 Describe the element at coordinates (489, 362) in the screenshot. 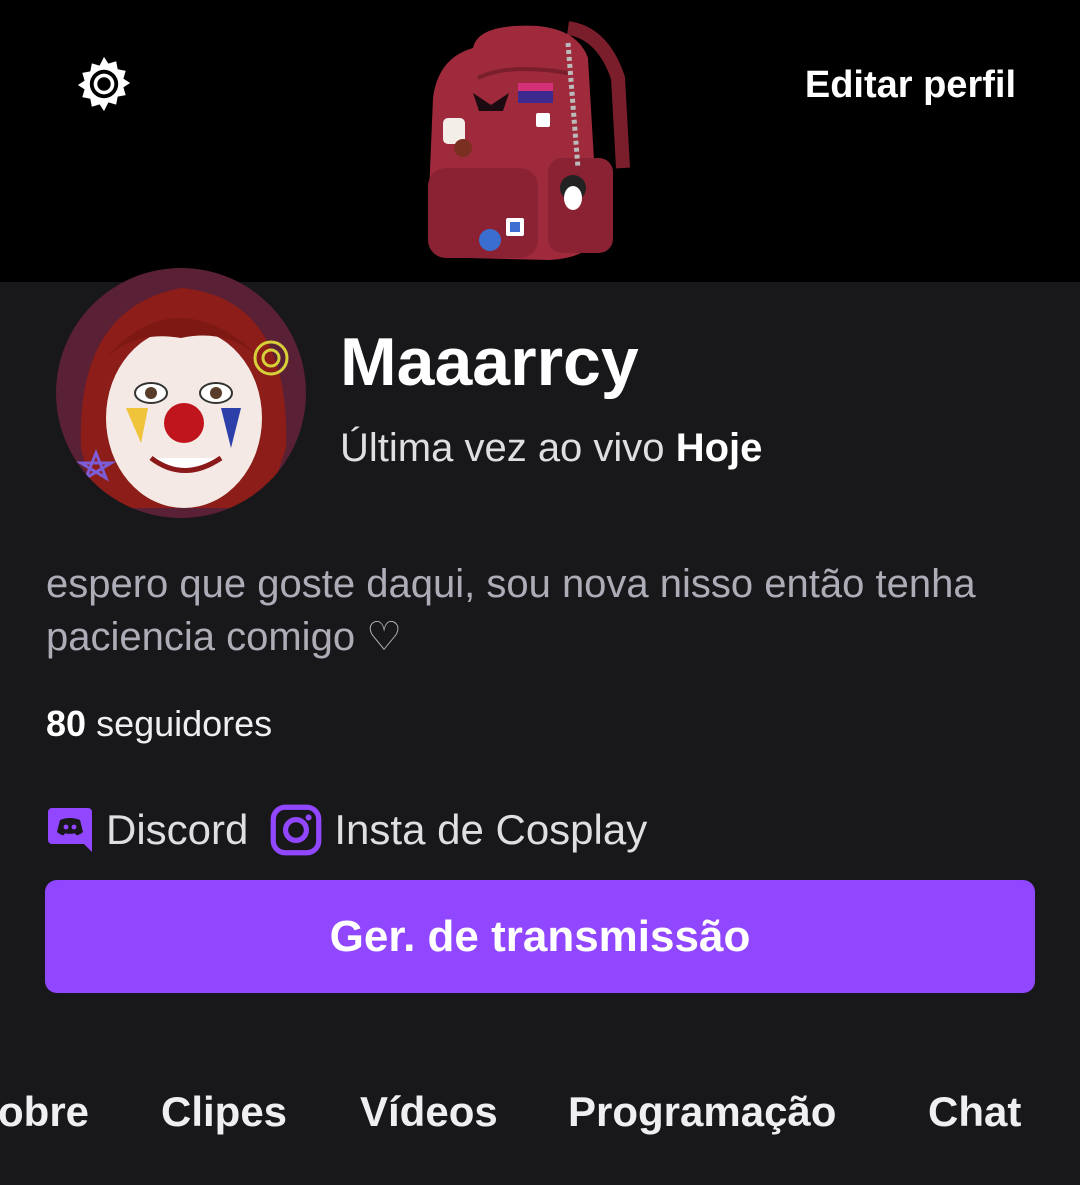

I see `channel-name: Maaarrcy` at that location.